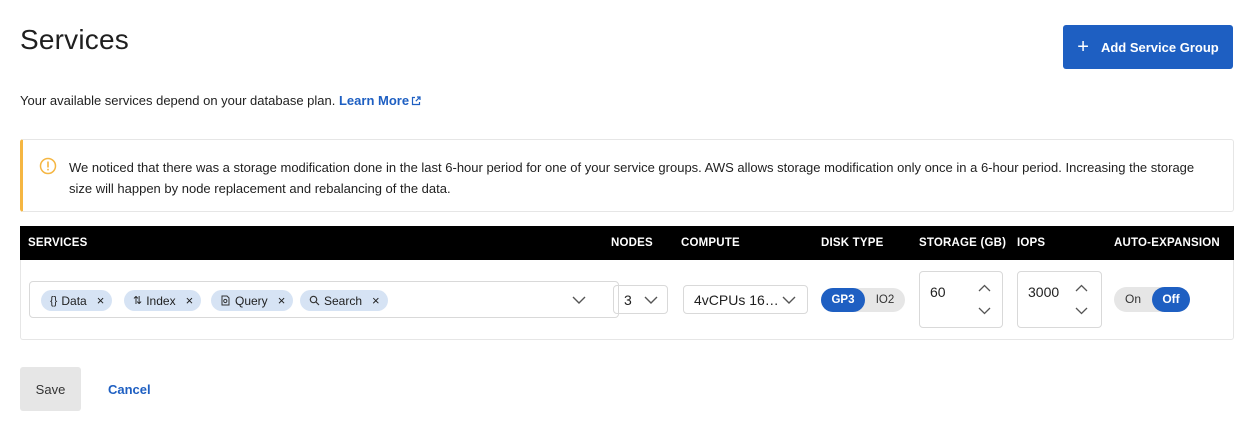 Image resolution: width=1257 pixels, height=433 pixels. I want to click on column-disk-type: DISK TYPE, so click(852, 243).